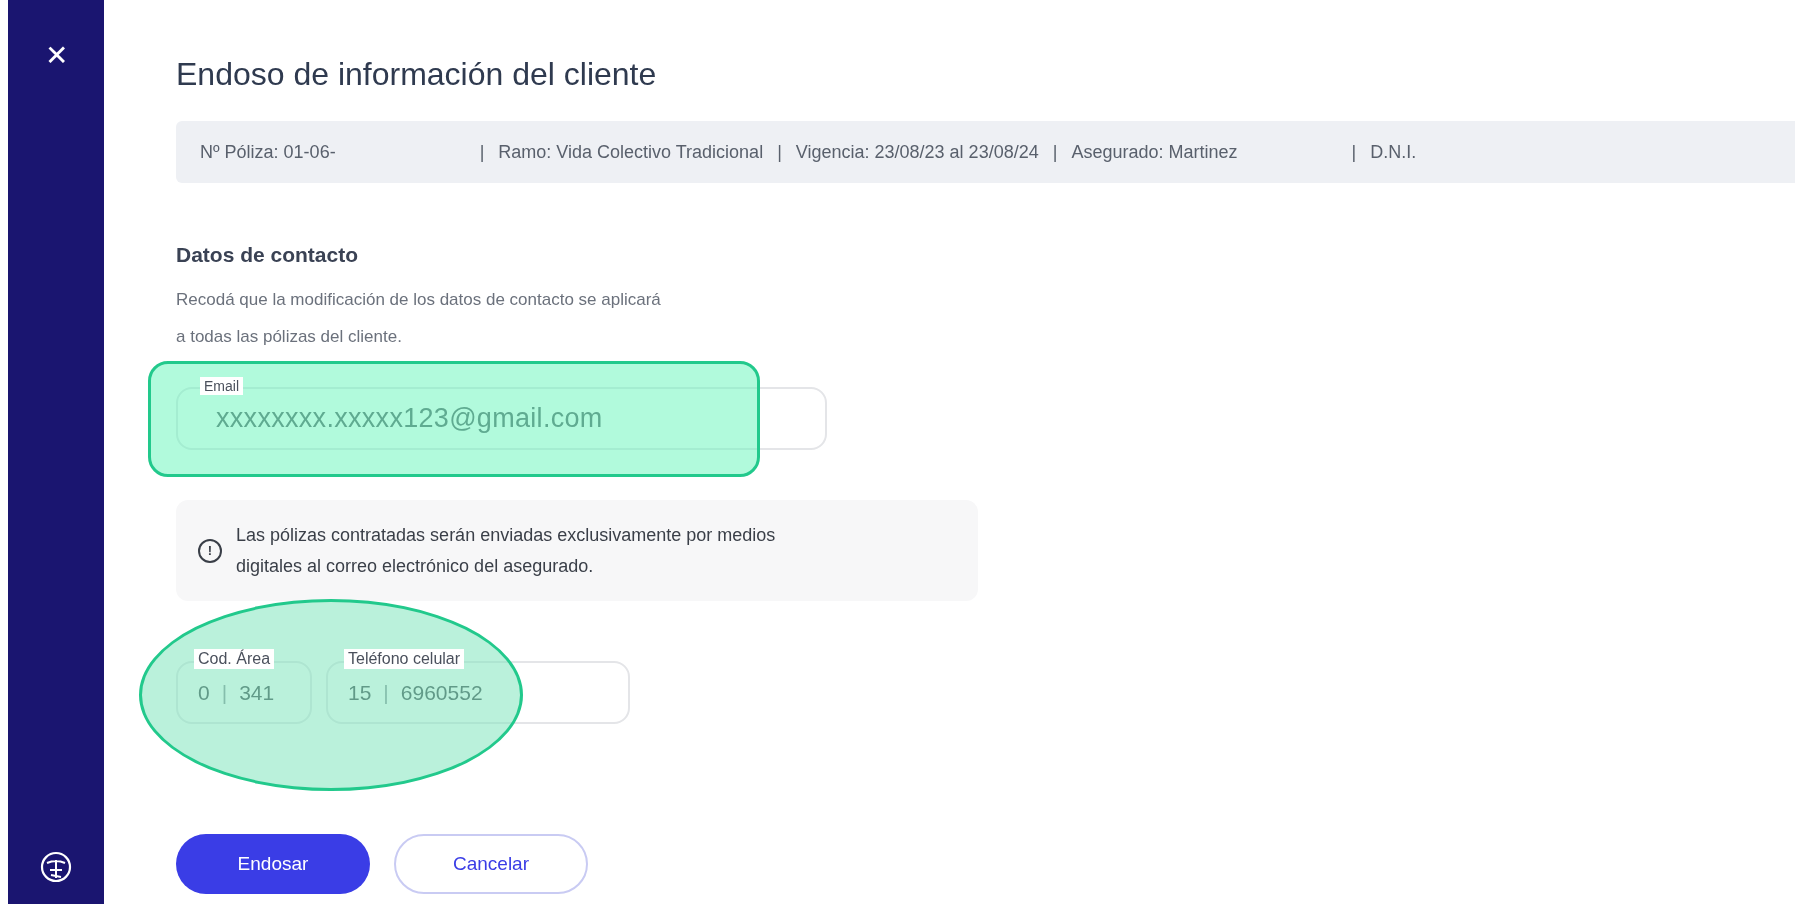  Describe the element at coordinates (441, 692) in the screenshot. I see `field-value: 6960552` at that location.